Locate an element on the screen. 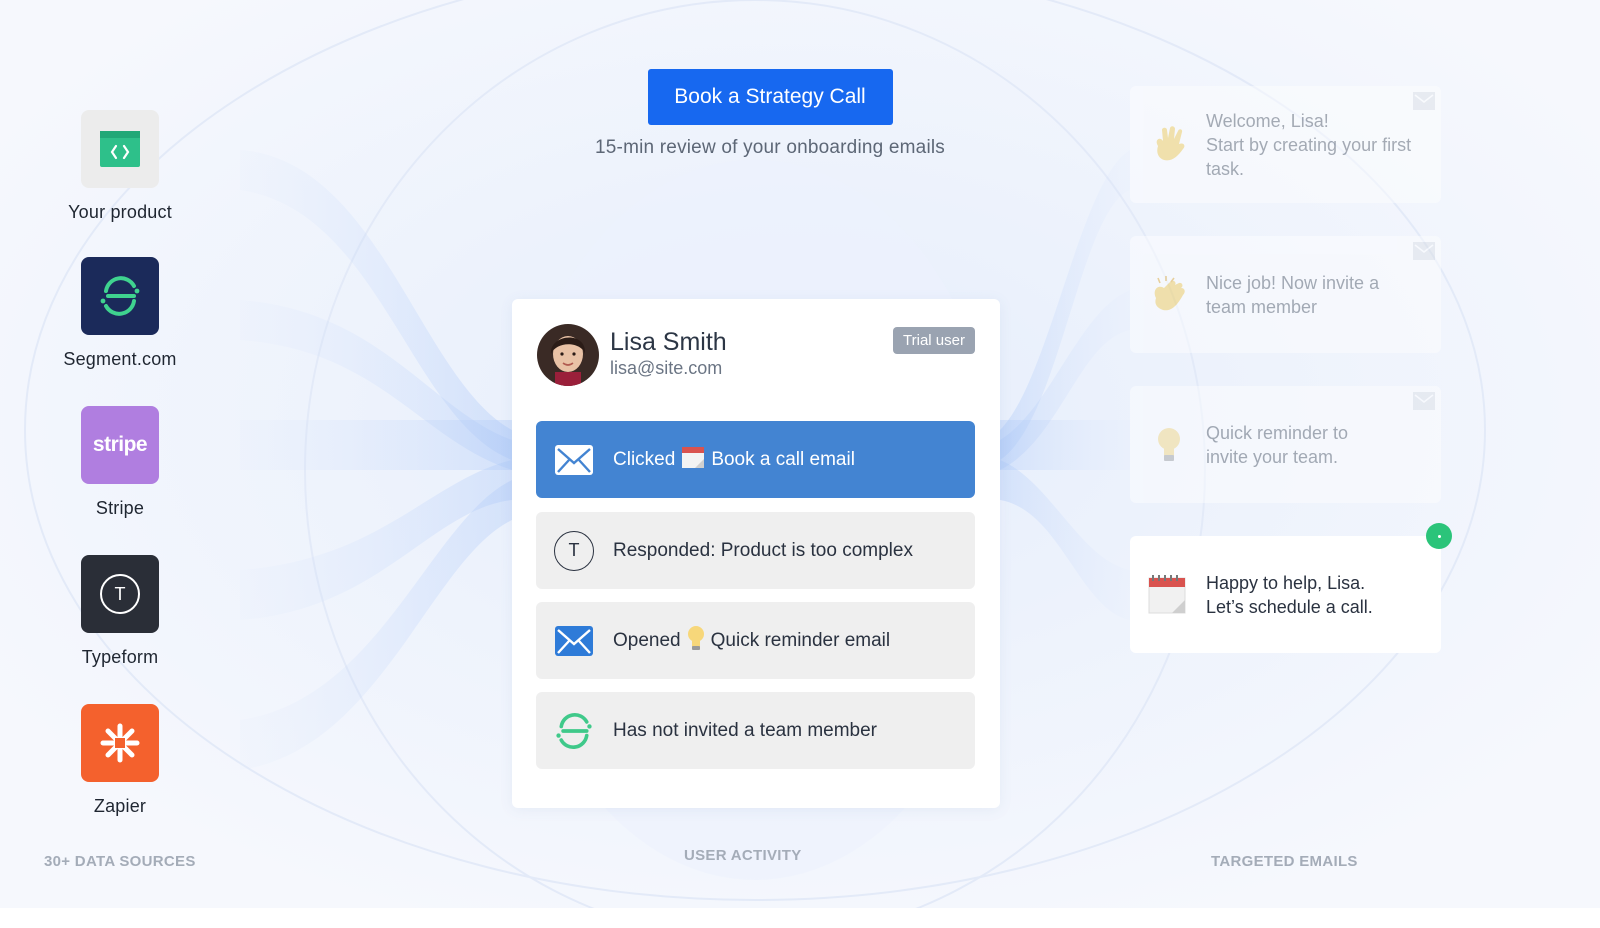  clapping-hands-icon is located at coordinates (1169, 295).